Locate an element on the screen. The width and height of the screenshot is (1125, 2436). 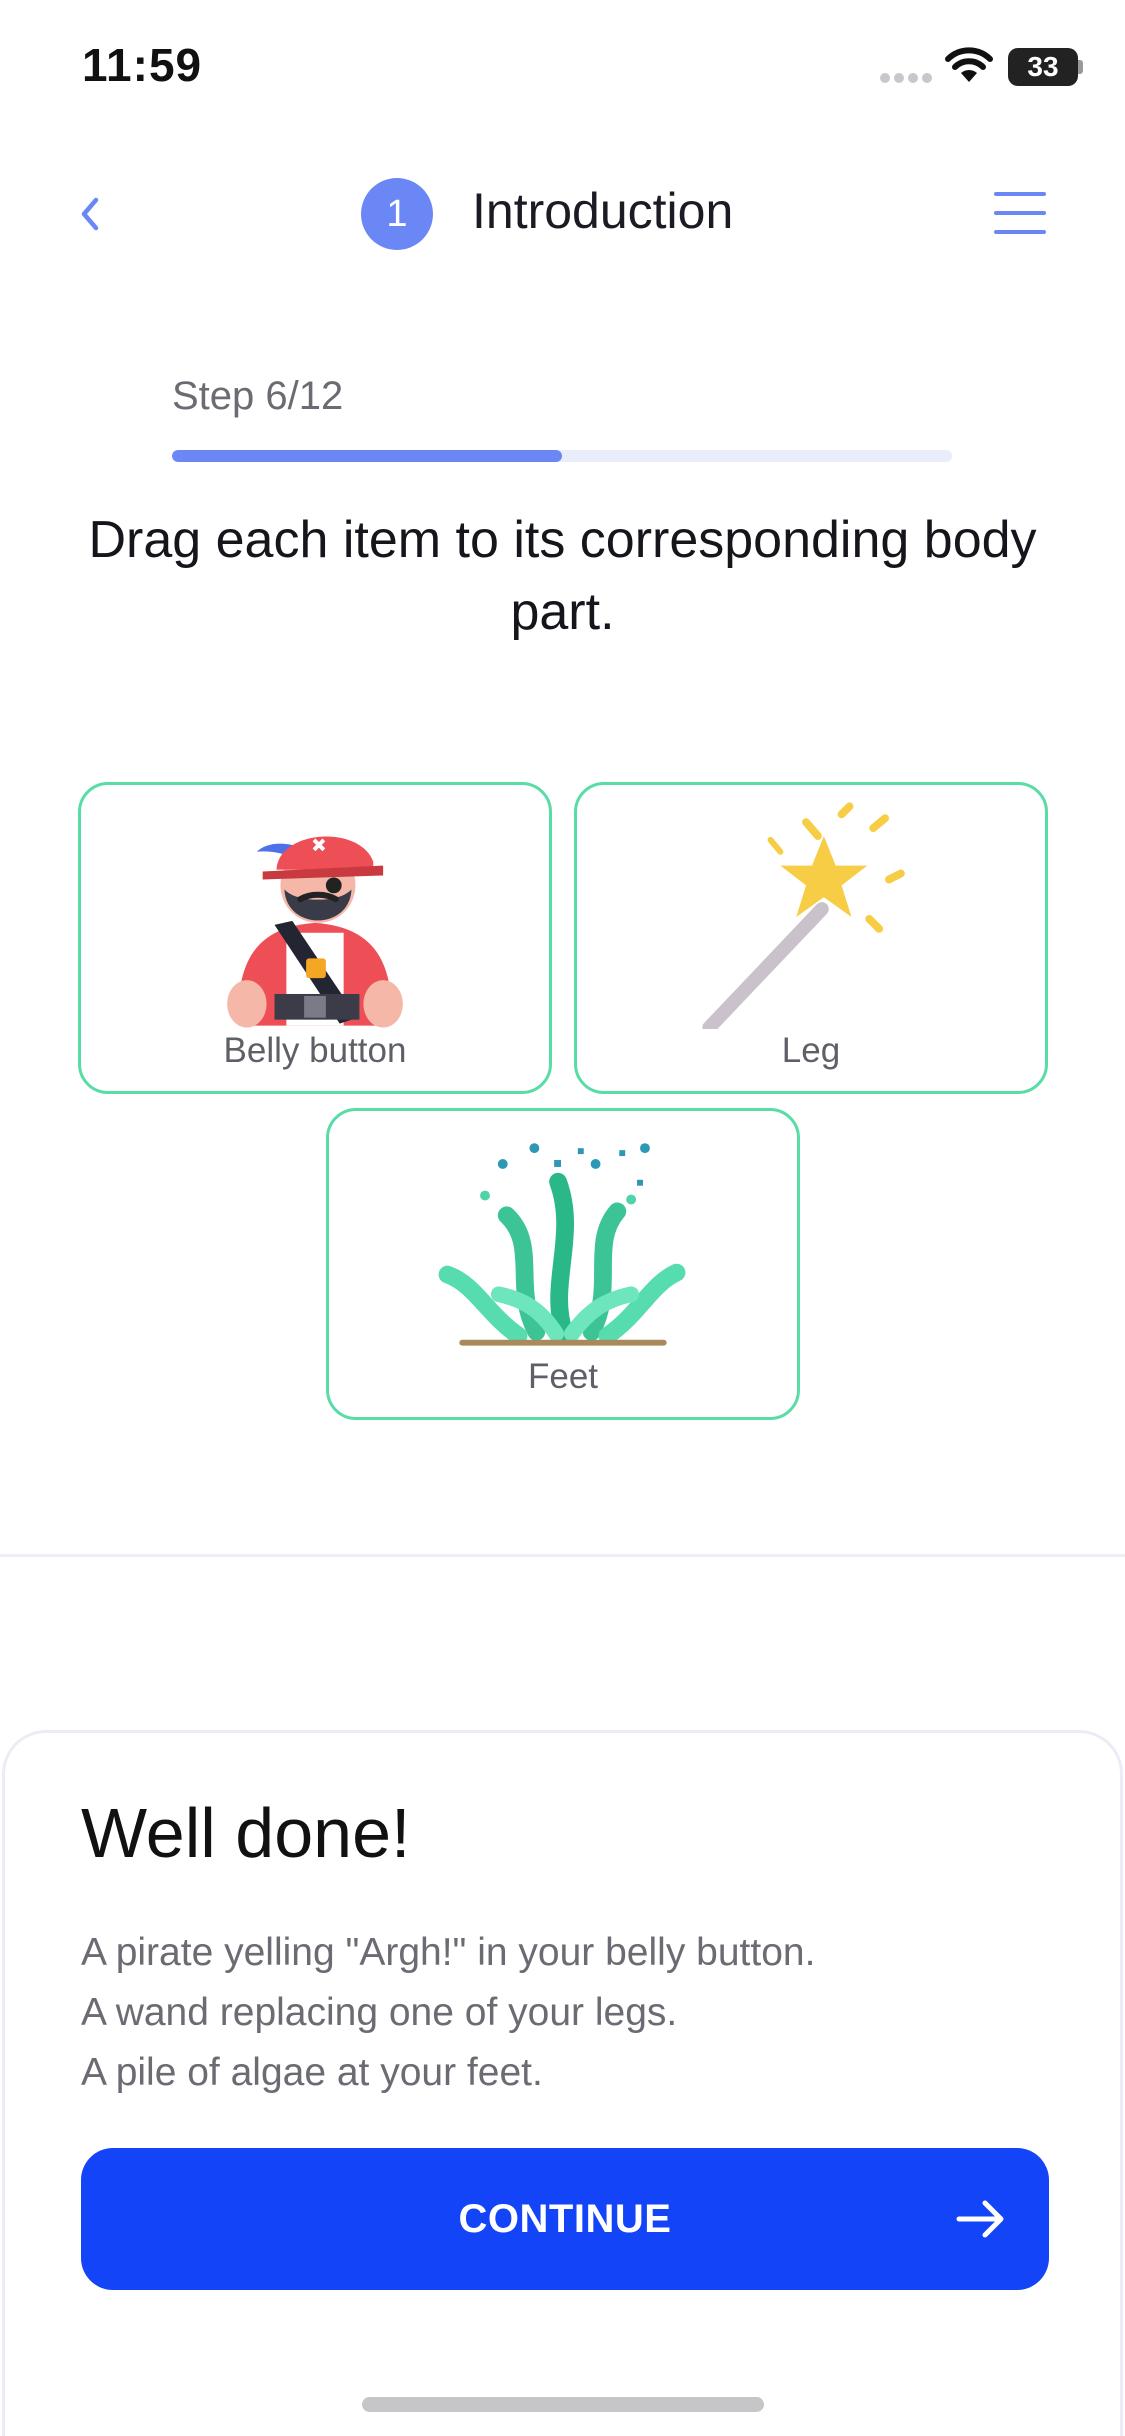
battery-indicator: 33 is located at coordinates (1043, 67).